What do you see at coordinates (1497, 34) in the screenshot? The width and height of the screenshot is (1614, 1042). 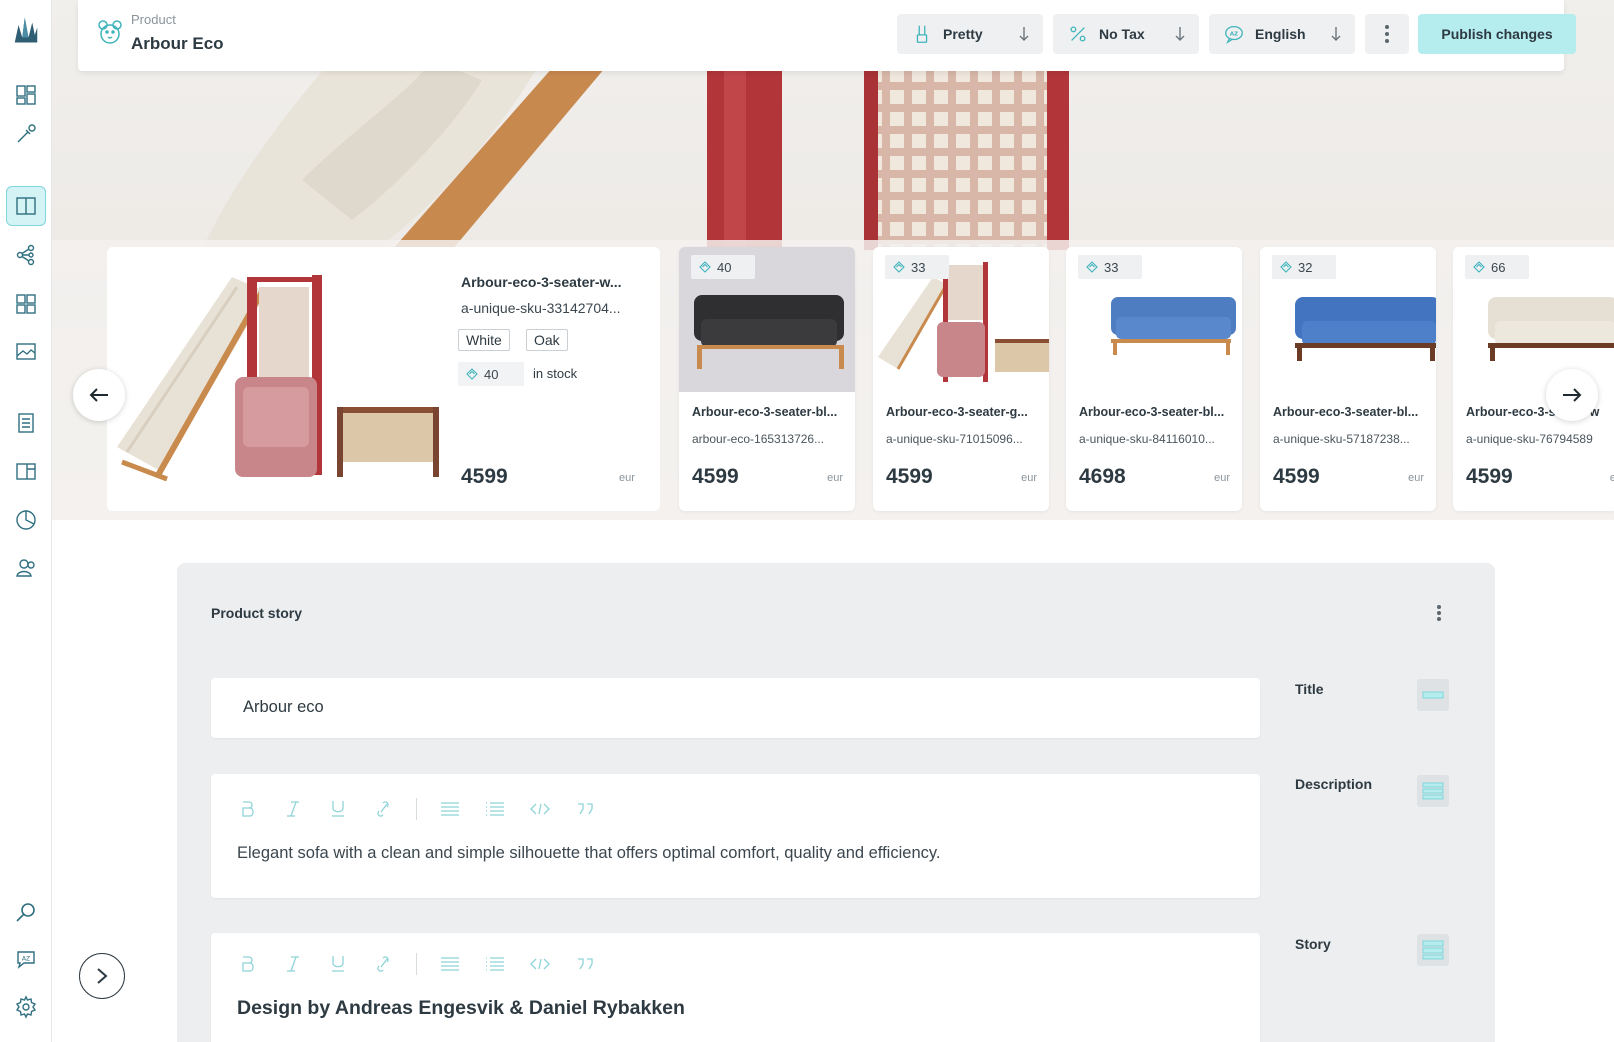 I see `publish-changes-button: Publish changes` at bounding box center [1497, 34].